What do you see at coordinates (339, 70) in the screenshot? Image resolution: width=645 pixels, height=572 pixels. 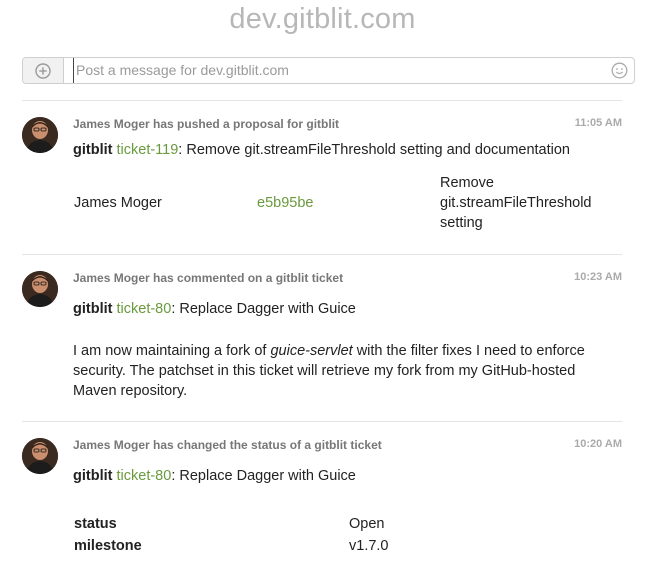 I see `message-input: Post a message for dev.gitblit.com` at bounding box center [339, 70].